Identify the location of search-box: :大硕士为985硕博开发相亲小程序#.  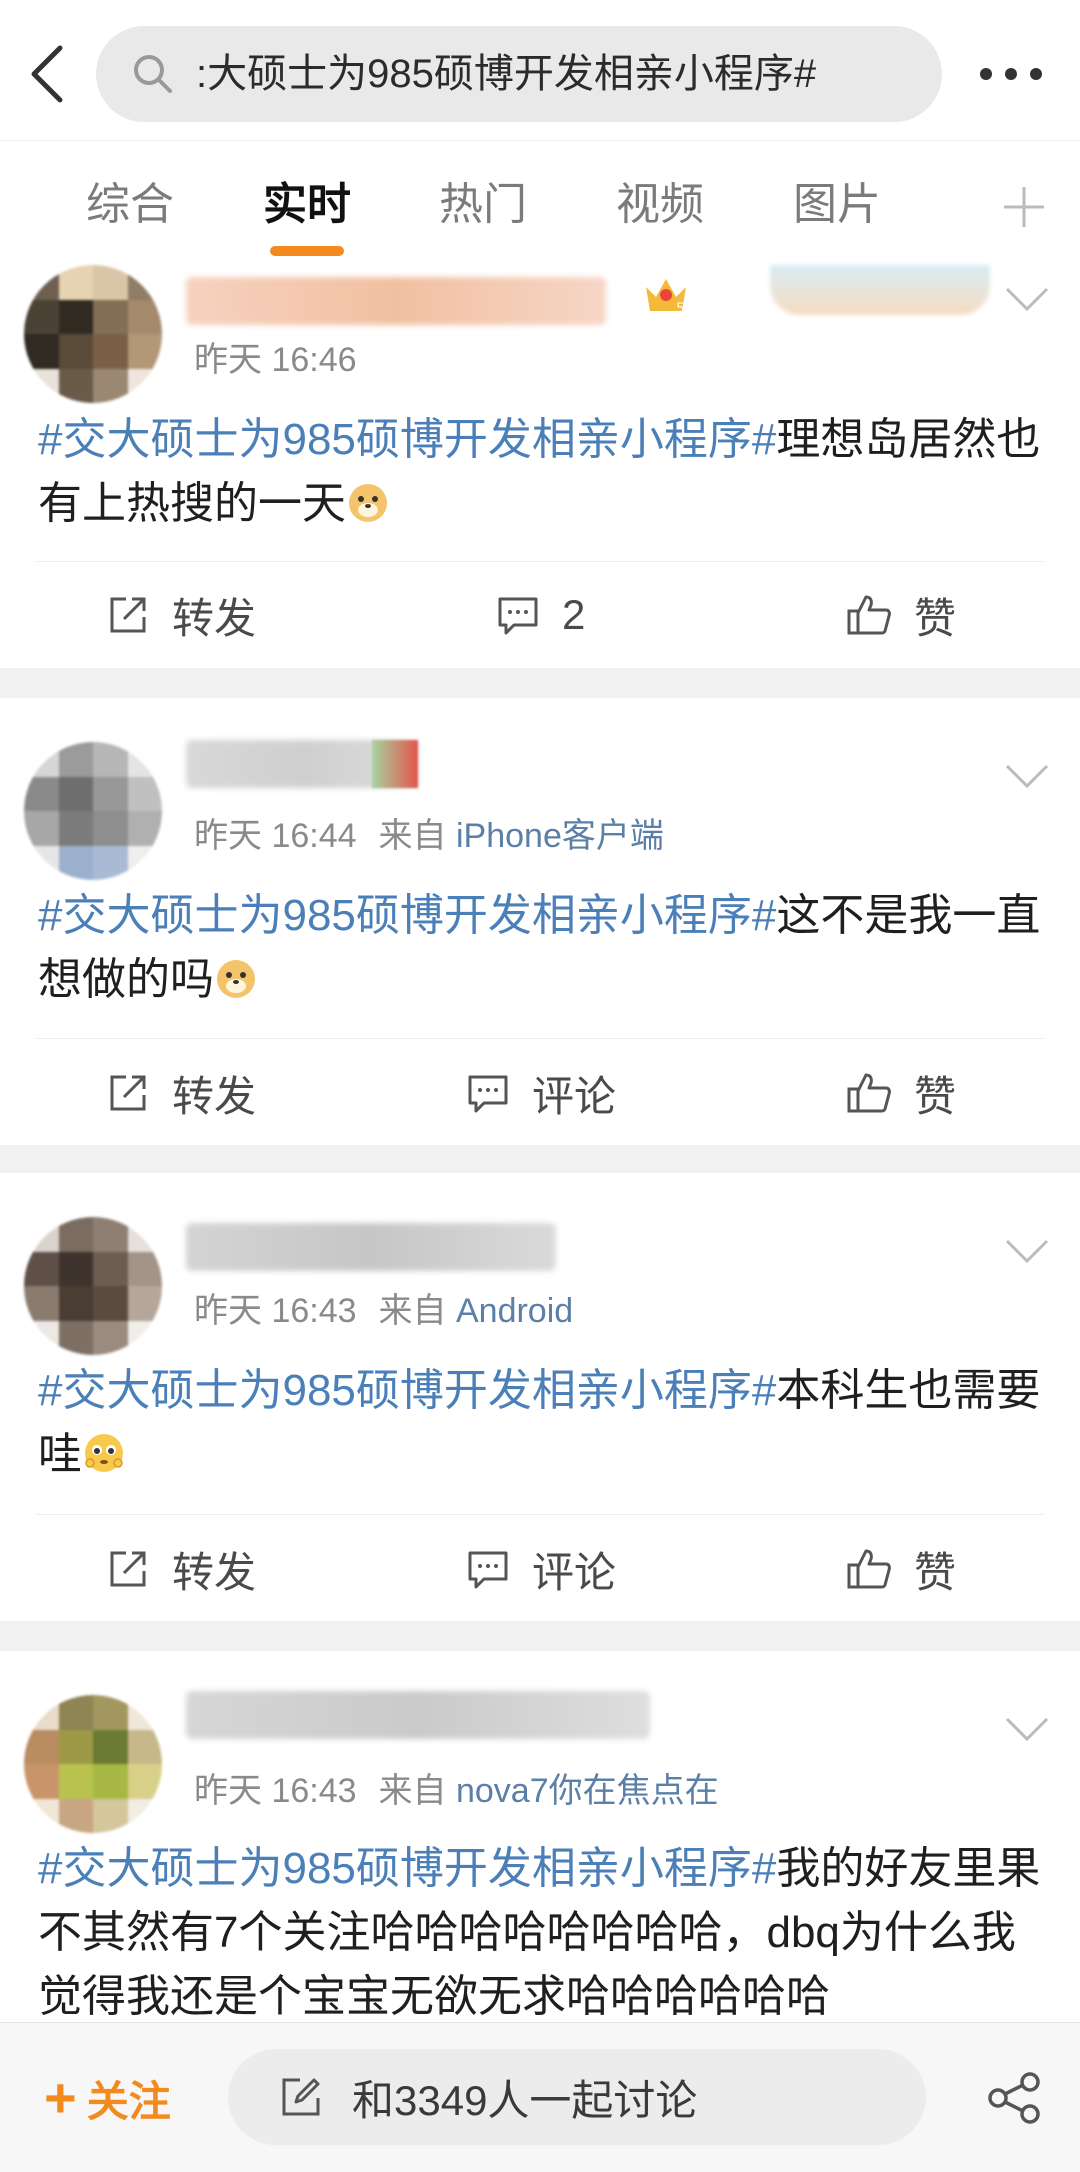
(519, 74).